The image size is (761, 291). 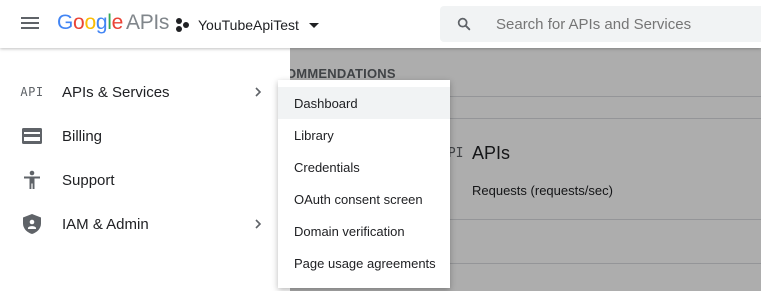 I want to click on submenu-item-credentials: Credentials, so click(x=364, y=167).